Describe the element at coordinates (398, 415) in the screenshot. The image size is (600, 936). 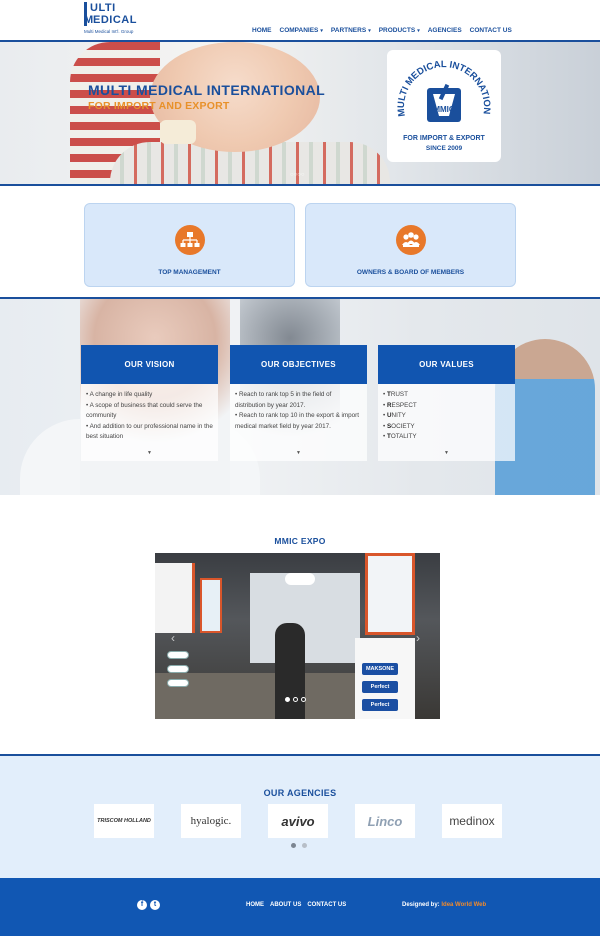
I see `value-rest: NITY` at that location.